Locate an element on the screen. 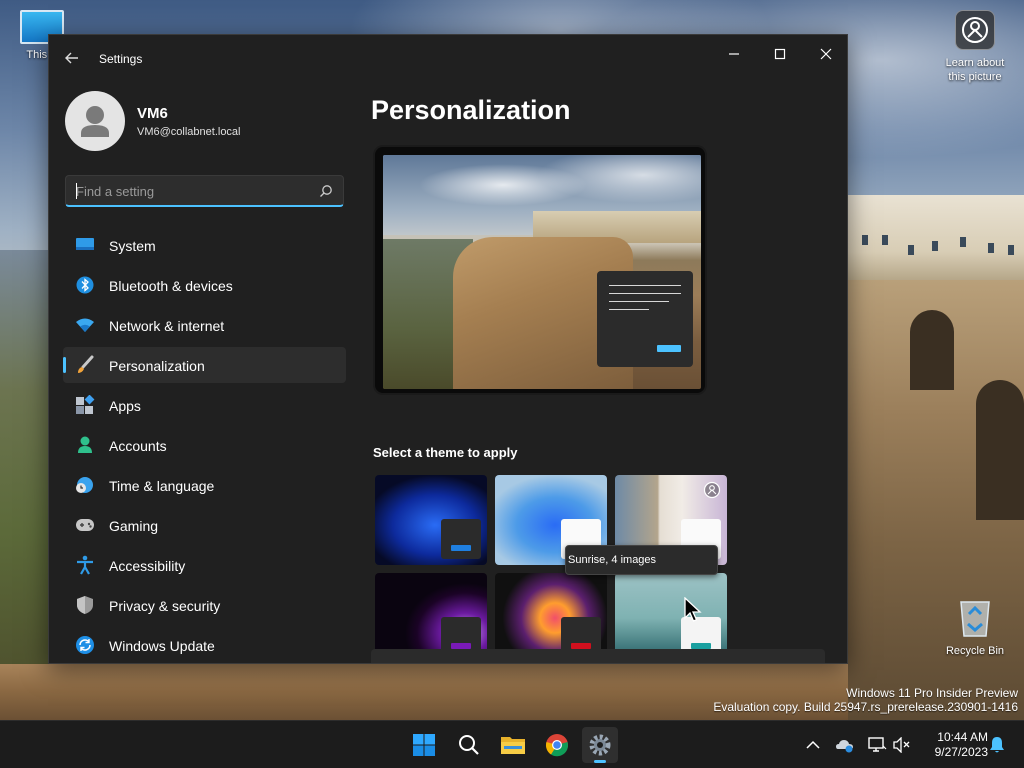 This screenshot has width=1024, height=768. preview-sample-window is located at coordinates (645, 319).